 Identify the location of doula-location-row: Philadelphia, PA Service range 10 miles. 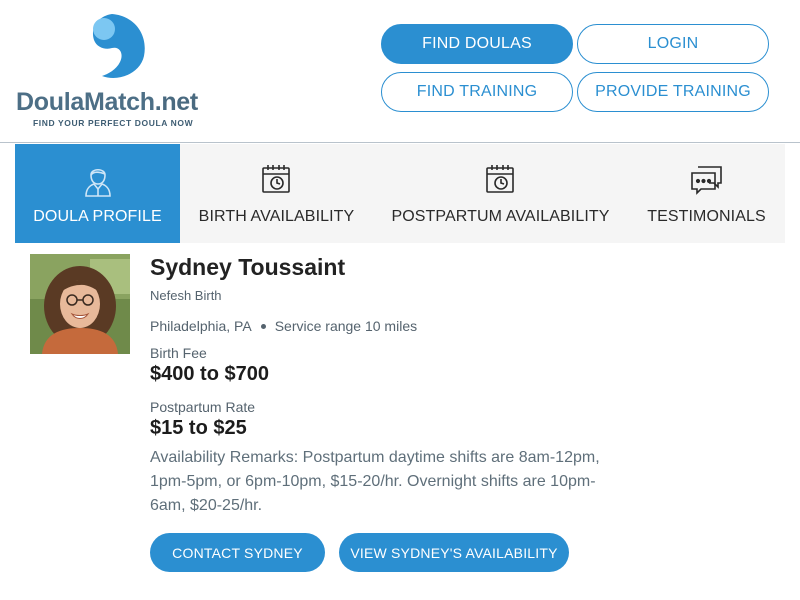
(283, 326).